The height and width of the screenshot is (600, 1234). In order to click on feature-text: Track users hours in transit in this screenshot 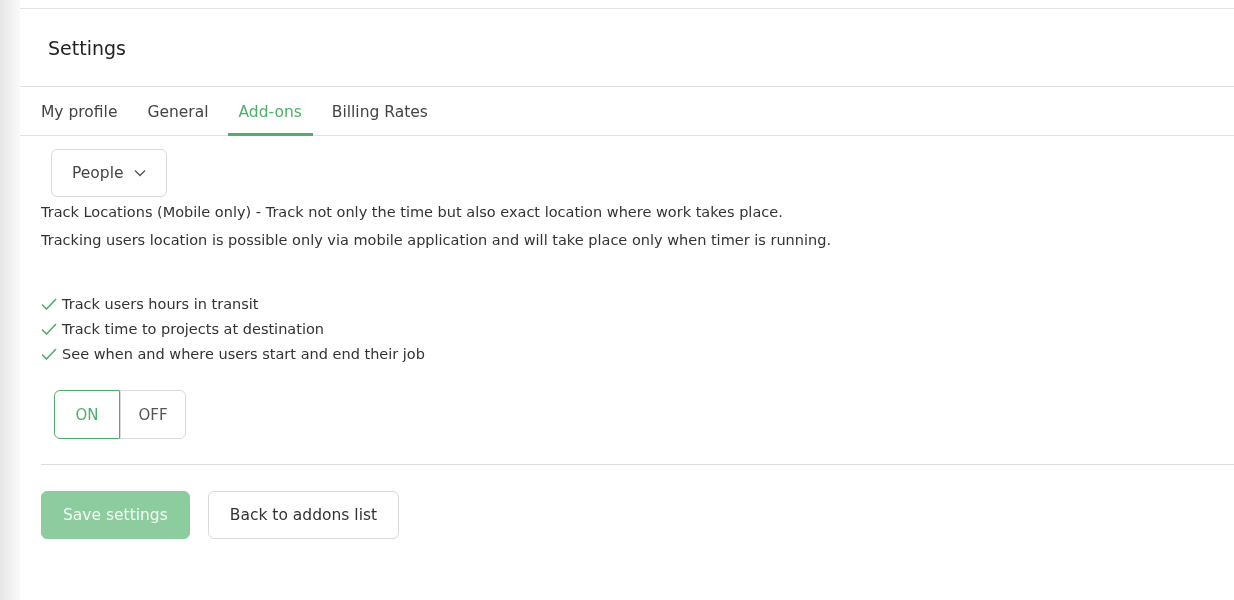, I will do `click(160, 303)`.